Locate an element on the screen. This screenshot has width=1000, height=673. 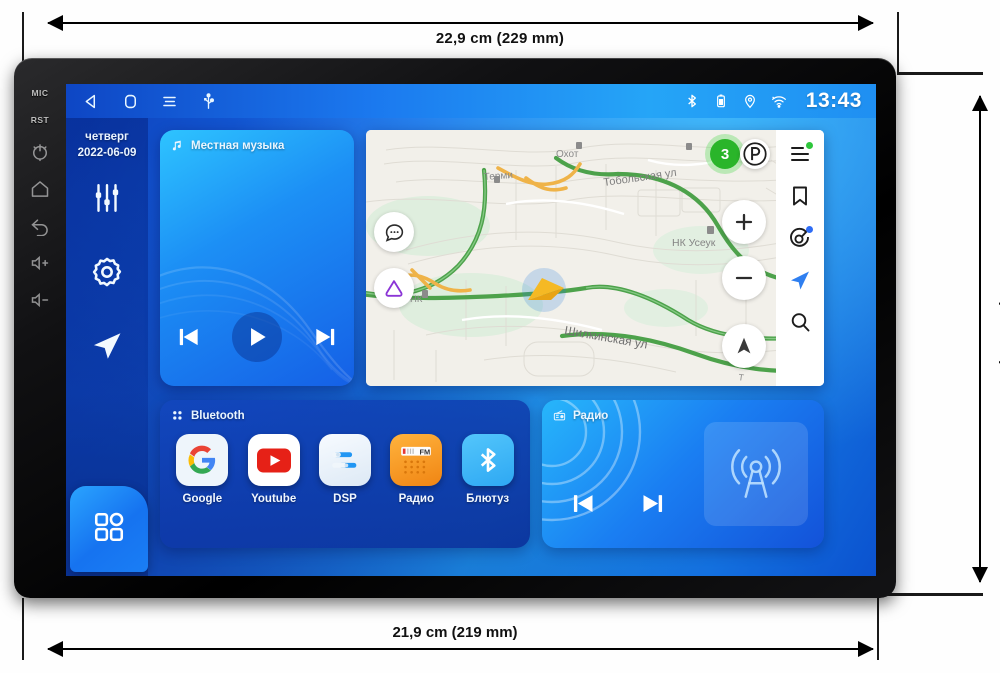
recents-icon is located at coordinates (169, 101).